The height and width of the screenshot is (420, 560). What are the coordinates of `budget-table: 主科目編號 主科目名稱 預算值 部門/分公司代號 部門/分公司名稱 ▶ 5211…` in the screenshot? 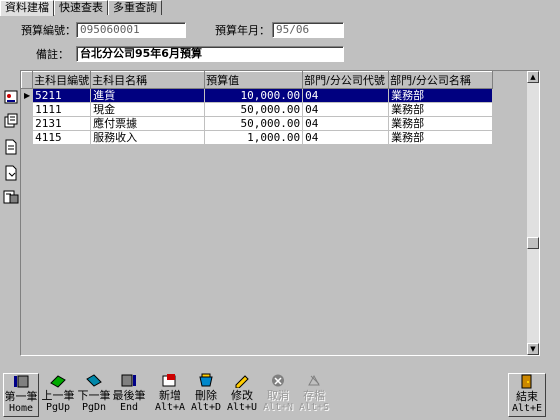 It's located at (257, 108).